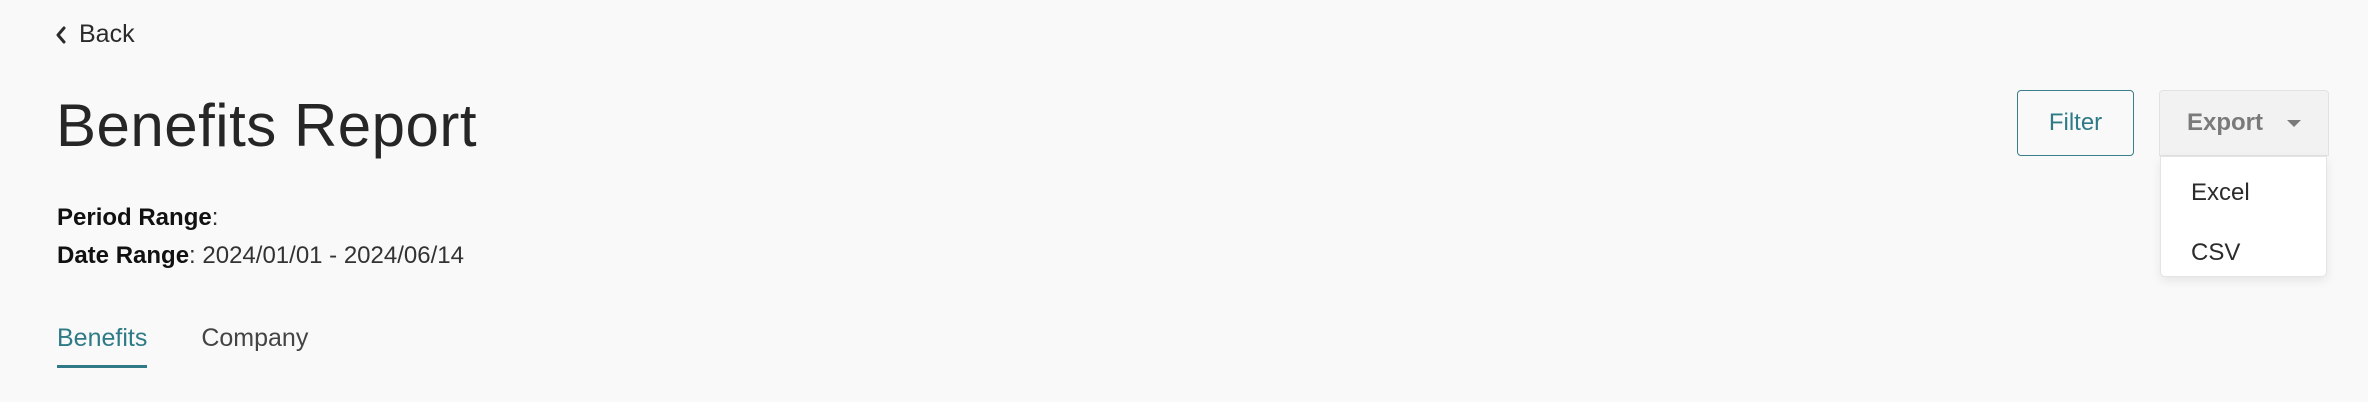 The image size is (2368, 402). I want to click on export-button: Export, so click(2244, 123).